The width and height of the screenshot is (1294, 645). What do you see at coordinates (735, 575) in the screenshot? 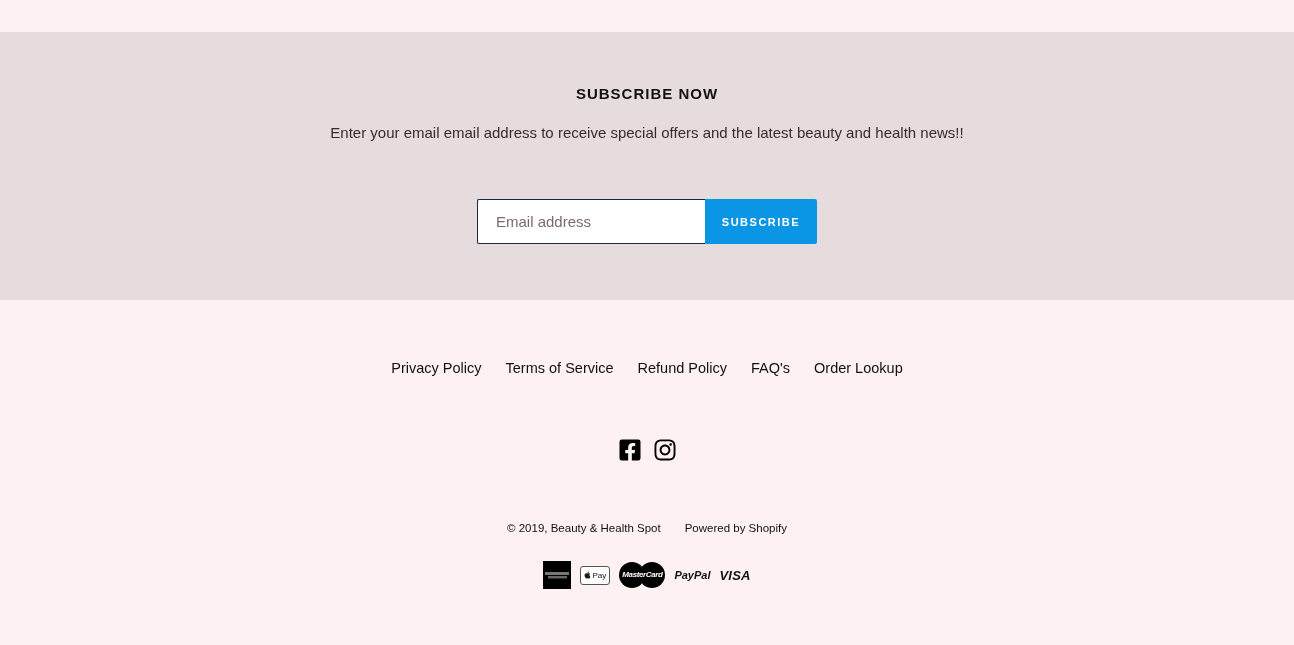
I see `visa-logo: VISA` at bounding box center [735, 575].